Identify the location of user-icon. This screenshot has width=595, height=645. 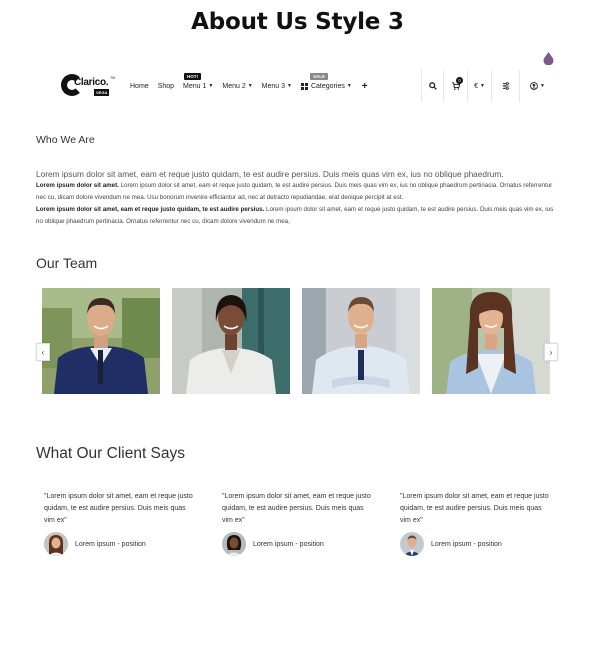
(534, 86).